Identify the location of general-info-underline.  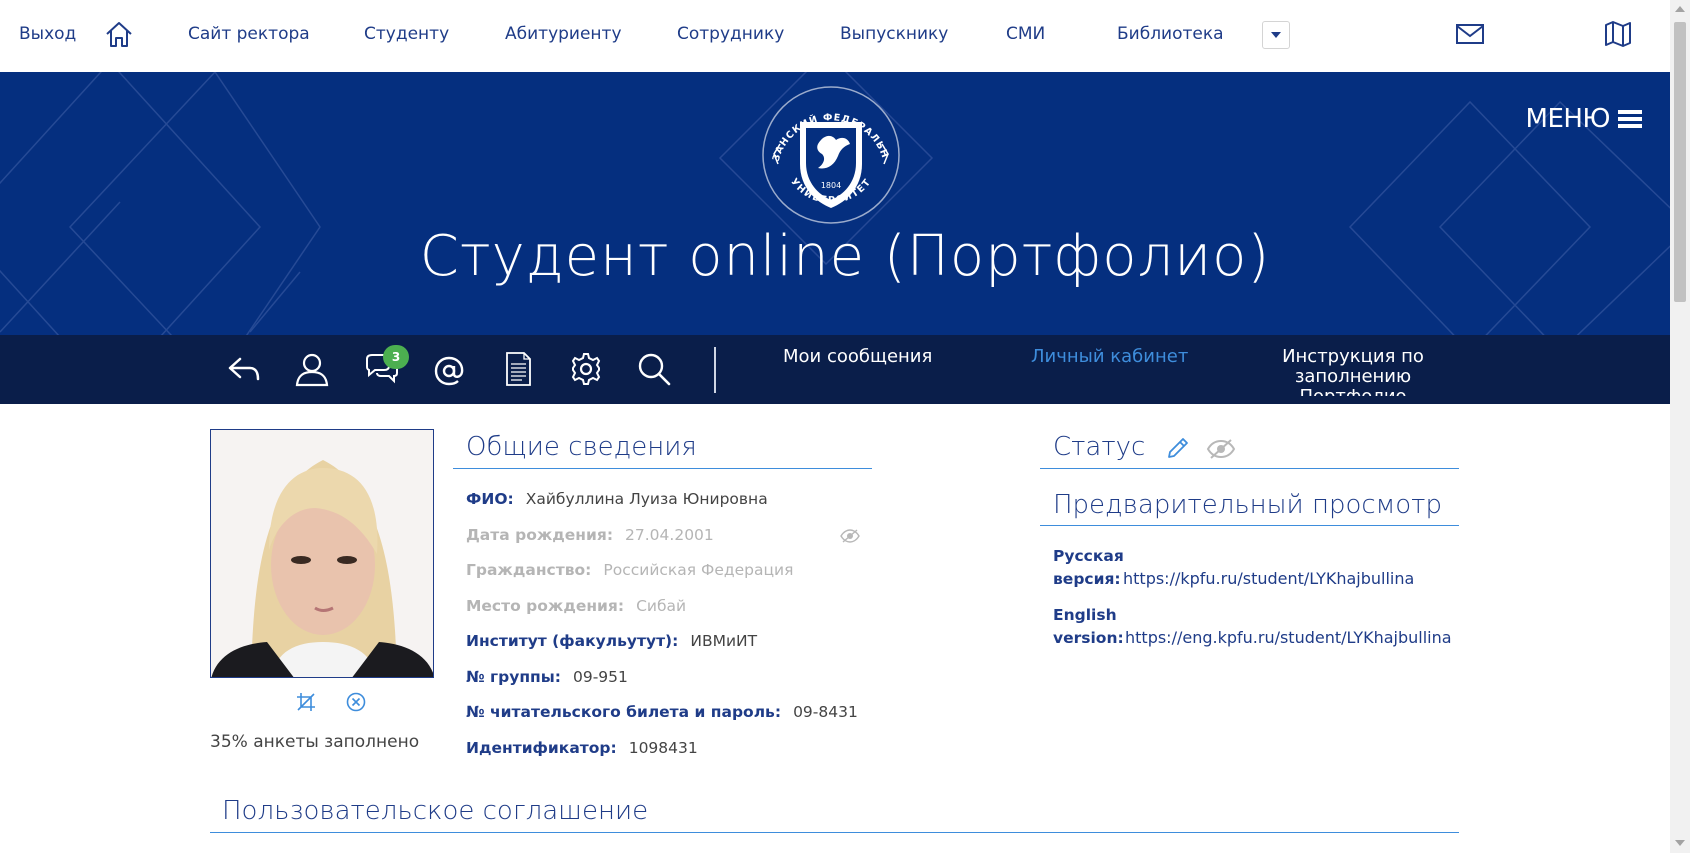
(662, 468).